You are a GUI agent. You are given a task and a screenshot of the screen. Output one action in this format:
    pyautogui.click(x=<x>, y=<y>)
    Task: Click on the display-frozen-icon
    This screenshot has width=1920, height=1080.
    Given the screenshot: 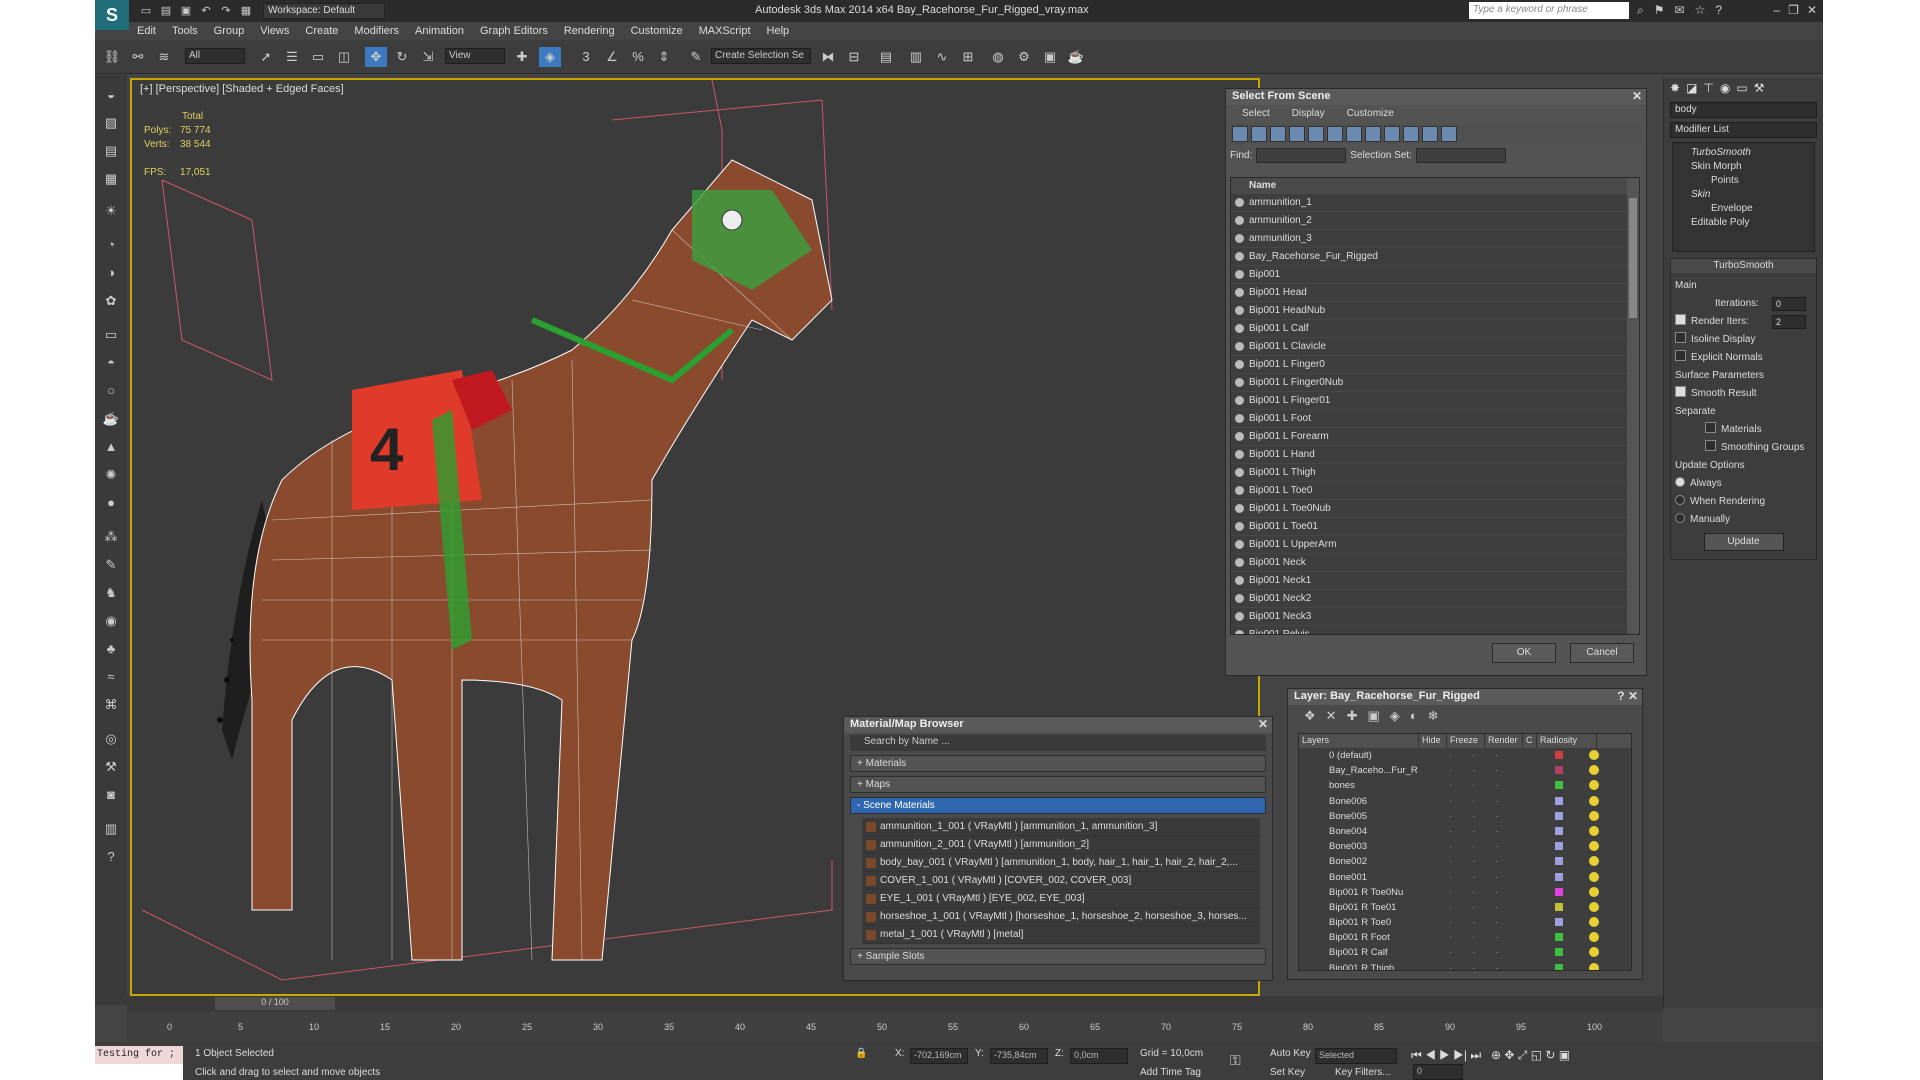 What is the action you would take?
    pyautogui.click(x=1430, y=134)
    